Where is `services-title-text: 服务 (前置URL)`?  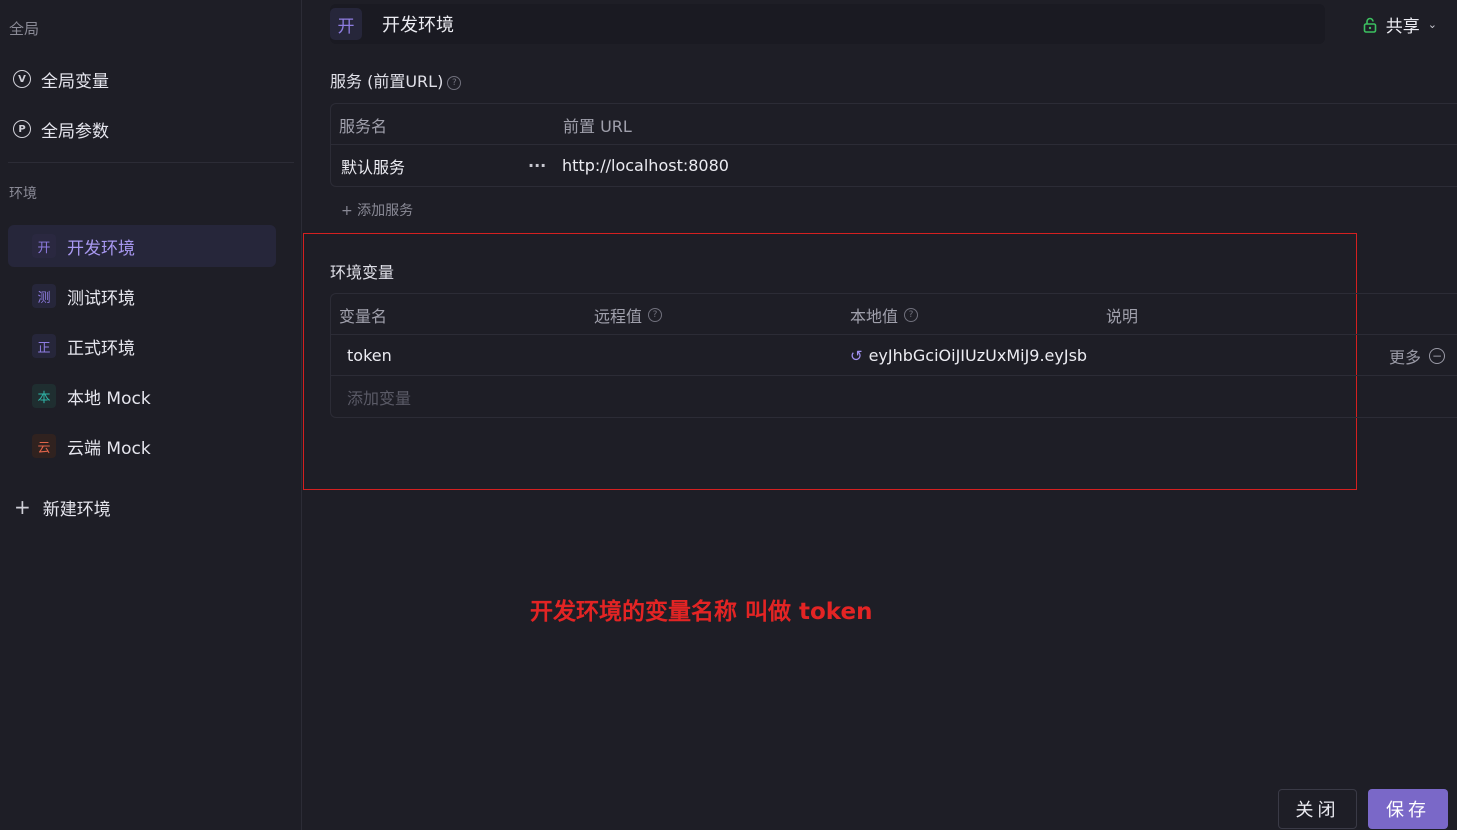 services-title-text: 服务 (前置URL) is located at coordinates (387, 81).